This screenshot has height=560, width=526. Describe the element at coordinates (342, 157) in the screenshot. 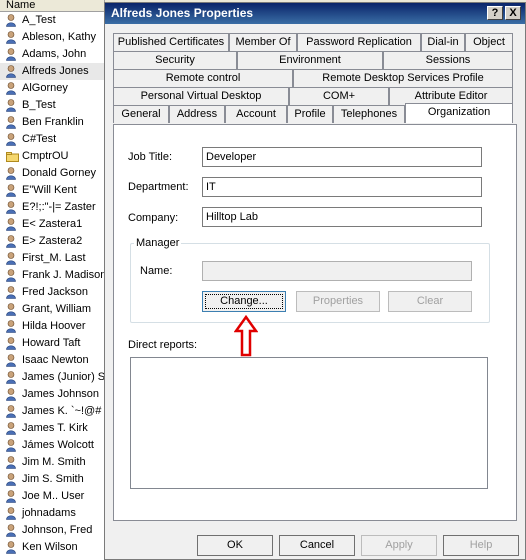

I see `job-title-field: Developer` at that location.